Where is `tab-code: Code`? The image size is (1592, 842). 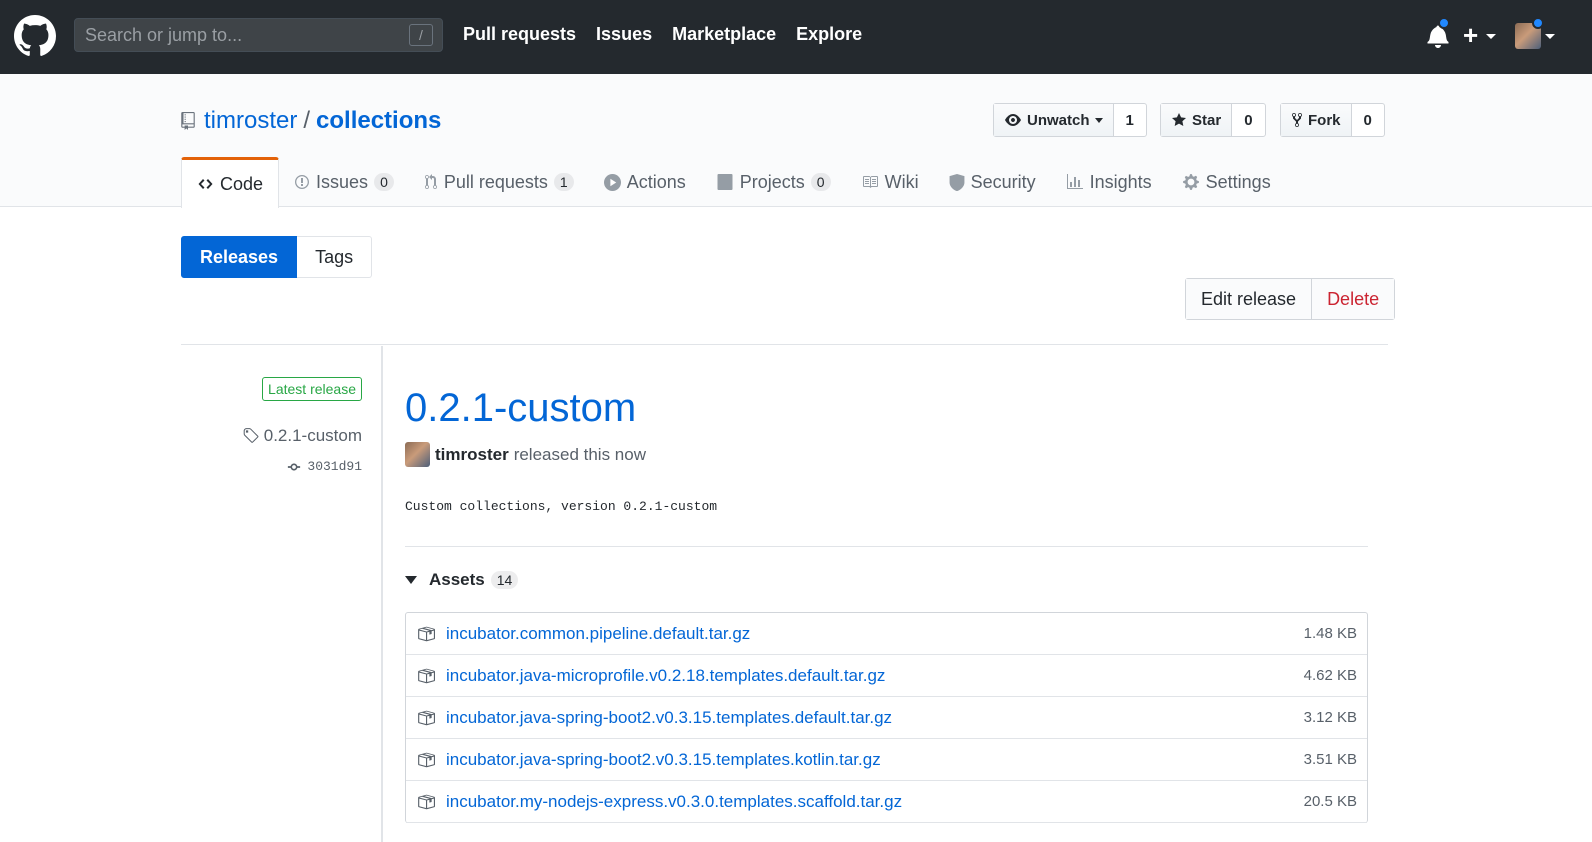
tab-code: Code is located at coordinates (230, 182).